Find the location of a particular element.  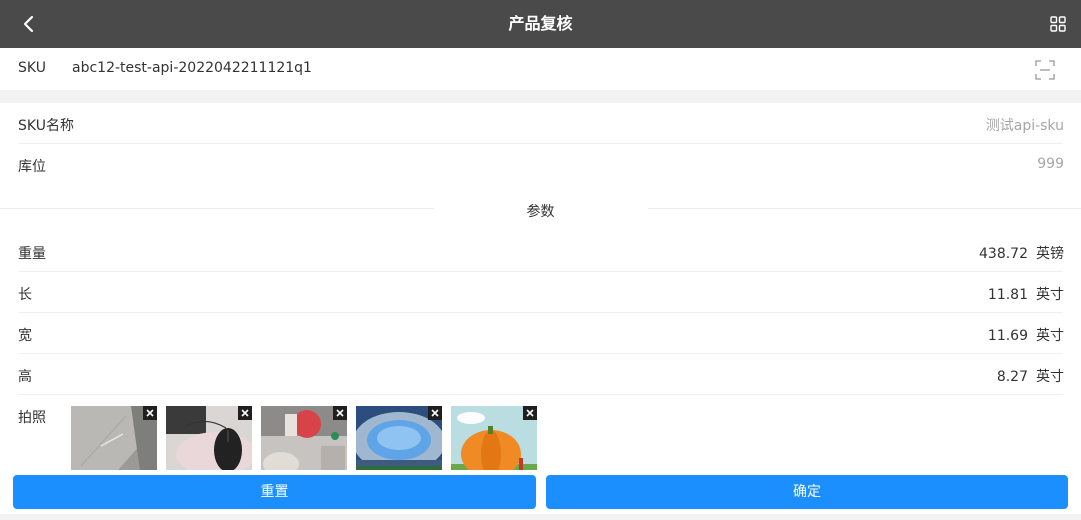

height-unit: 英寸 is located at coordinates (1050, 377).